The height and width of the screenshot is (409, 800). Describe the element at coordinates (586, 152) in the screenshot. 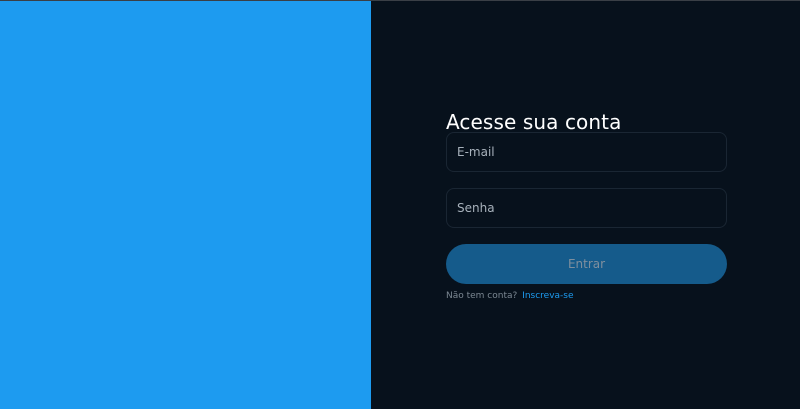

I see `email-input` at that location.